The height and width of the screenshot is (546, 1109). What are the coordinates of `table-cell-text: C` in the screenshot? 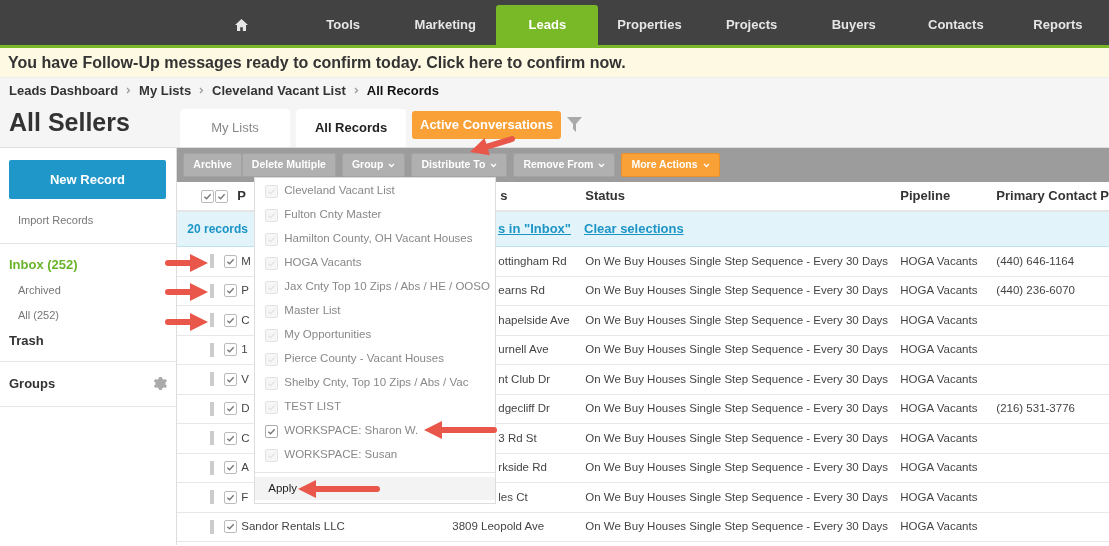 It's located at (245, 320).